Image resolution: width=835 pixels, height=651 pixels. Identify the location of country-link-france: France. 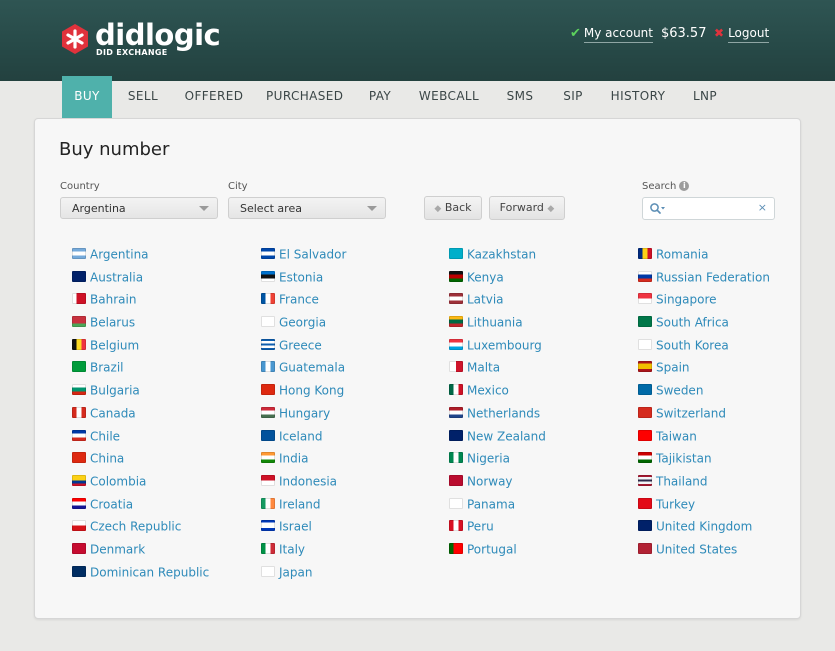
(353, 300).